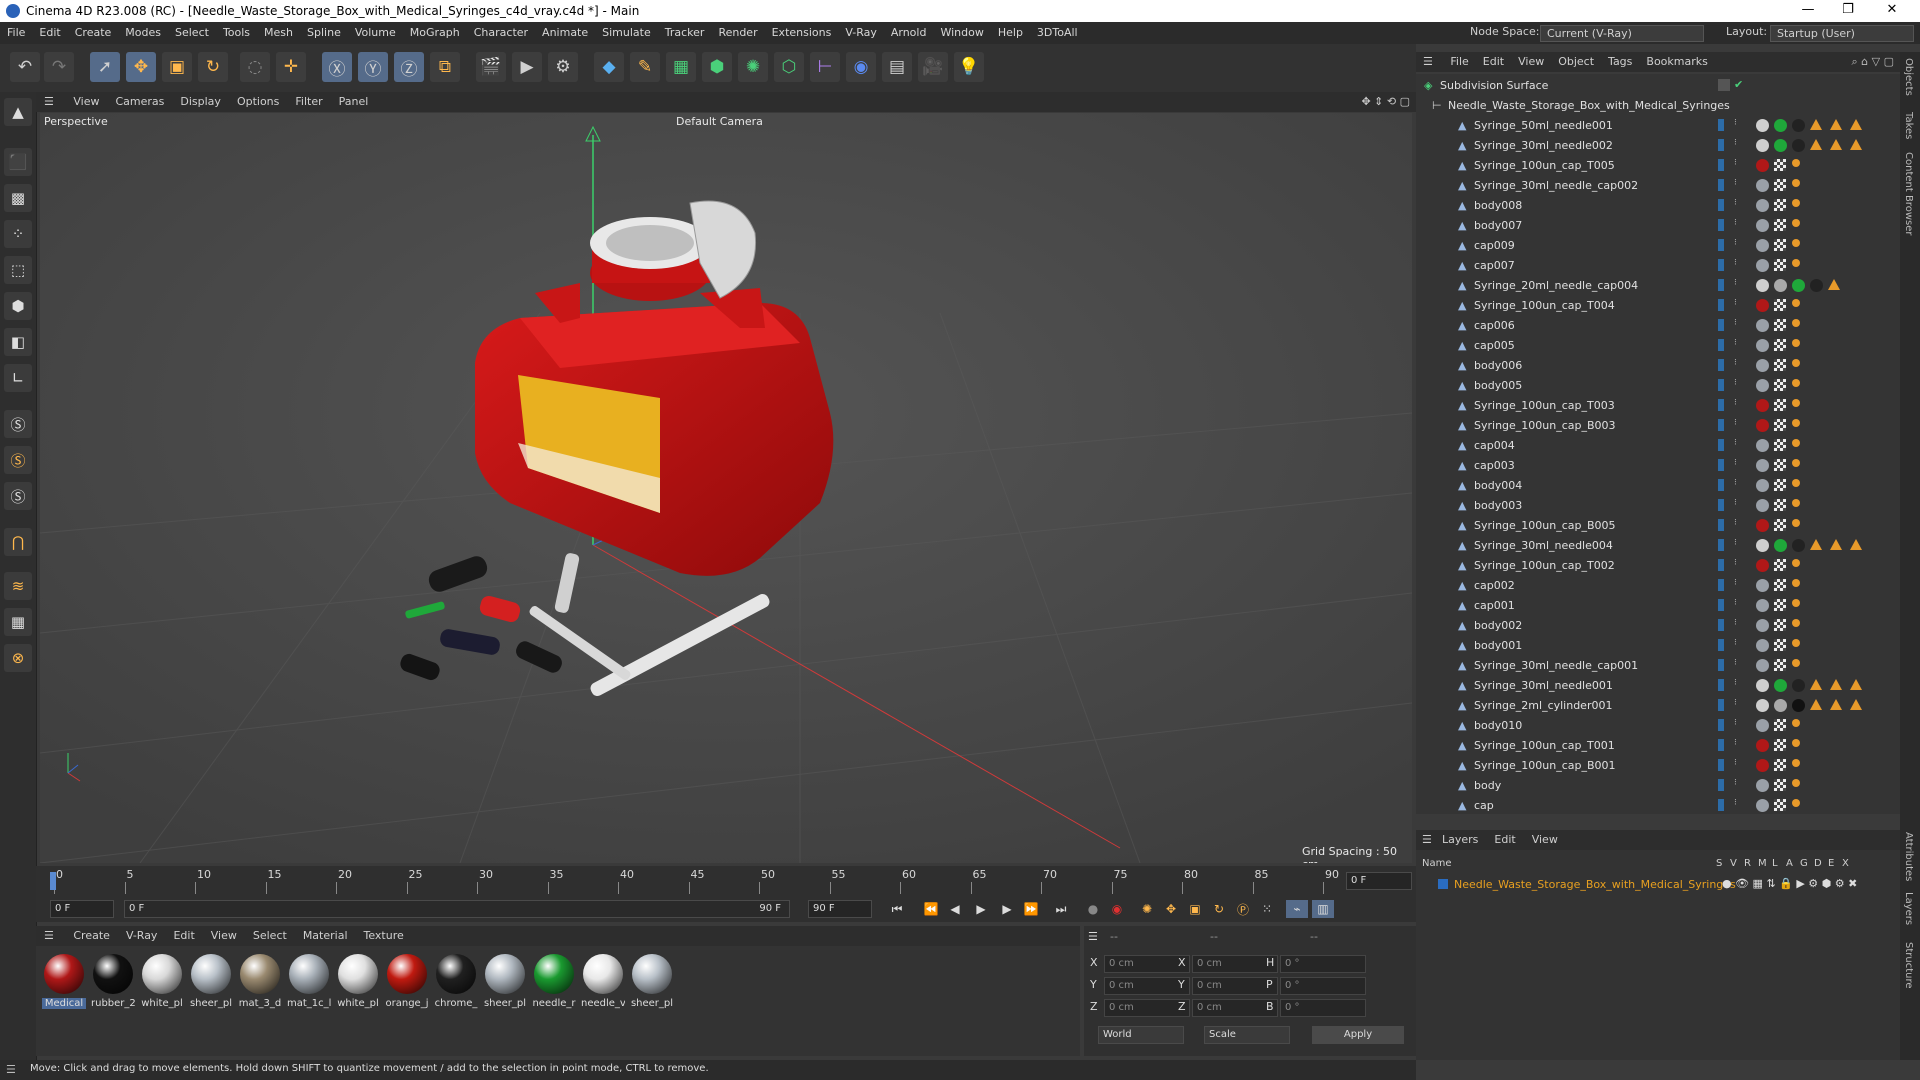 This screenshot has height=1080, width=1920. What do you see at coordinates (719, 121) in the screenshot?
I see `camera-label: Default Camera` at bounding box center [719, 121].